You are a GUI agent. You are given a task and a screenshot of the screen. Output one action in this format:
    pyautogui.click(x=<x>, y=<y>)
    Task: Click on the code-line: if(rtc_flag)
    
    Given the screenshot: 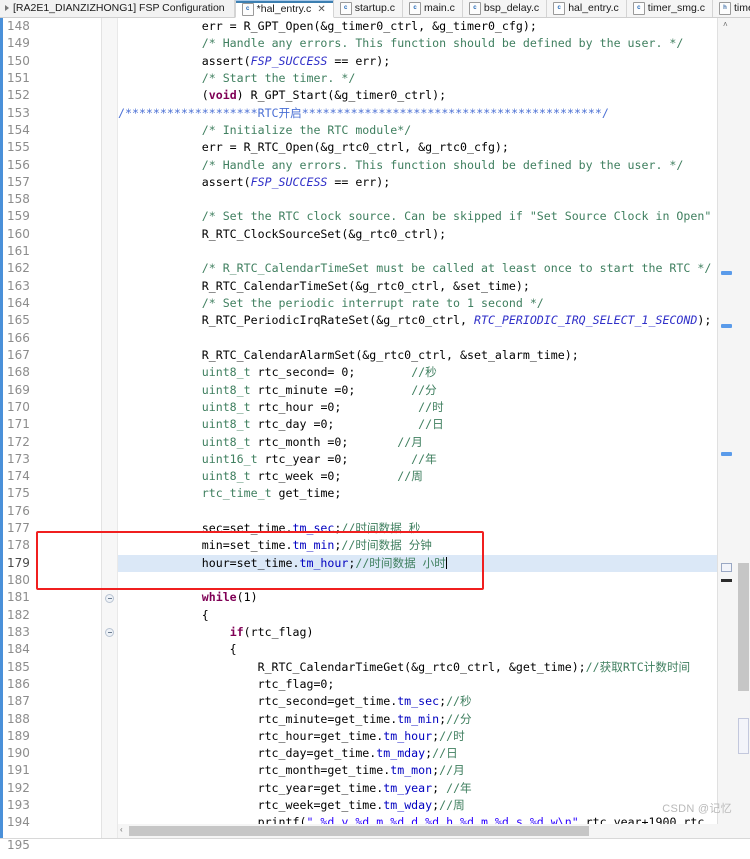 What is the action you would take?
    pyautogui.click(x=418, y=632)
    